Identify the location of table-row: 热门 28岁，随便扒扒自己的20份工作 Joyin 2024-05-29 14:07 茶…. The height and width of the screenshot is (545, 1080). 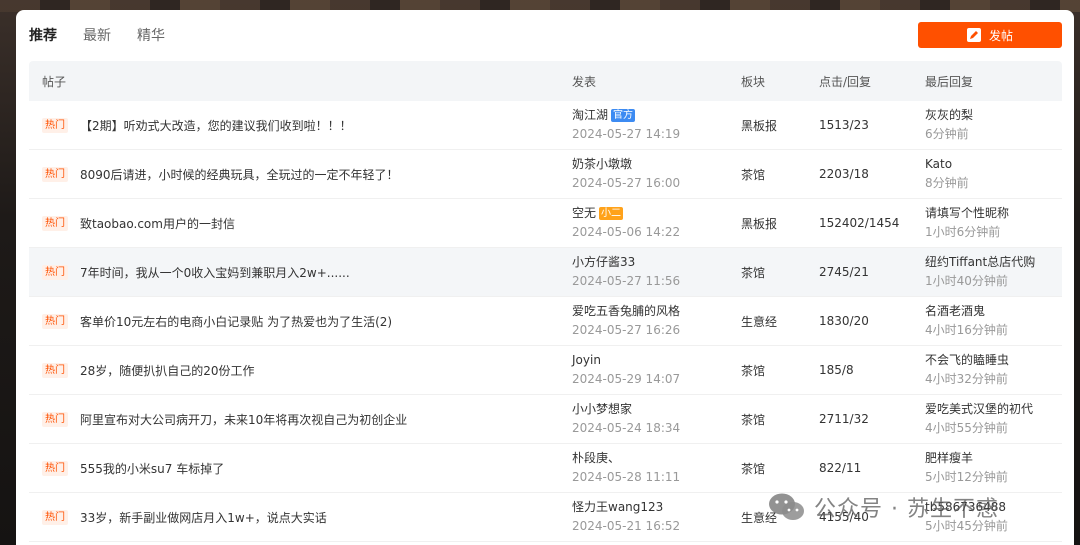
(545, 370).